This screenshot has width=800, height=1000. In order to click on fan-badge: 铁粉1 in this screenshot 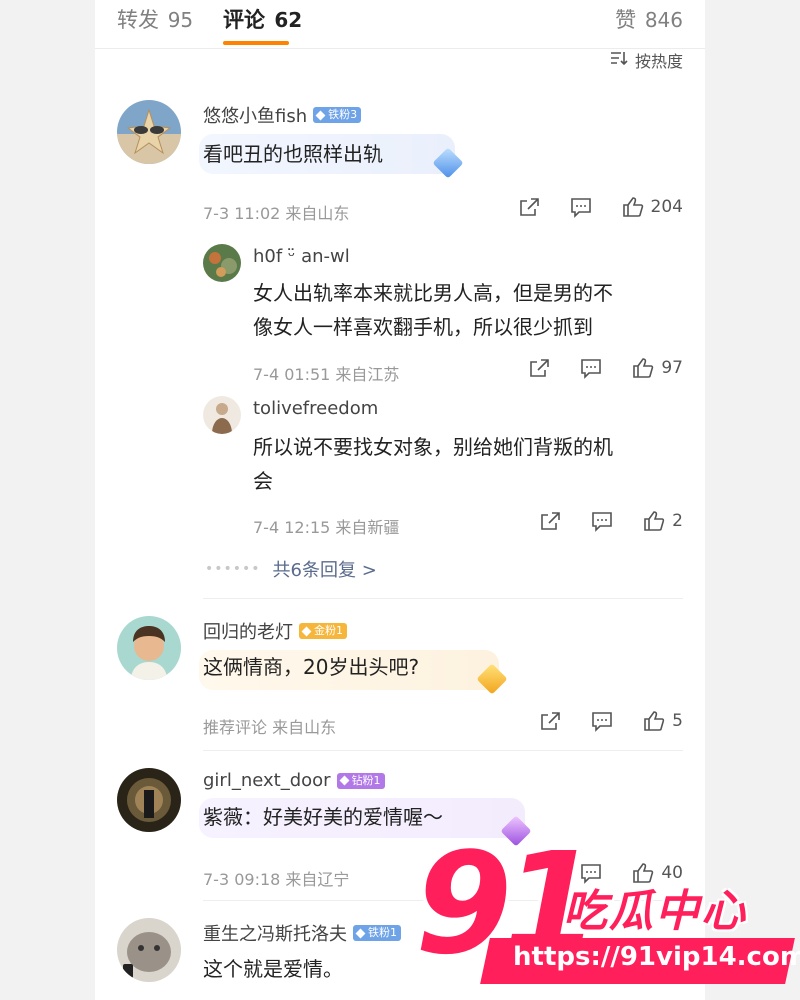, I will do `click(377, 933)`.